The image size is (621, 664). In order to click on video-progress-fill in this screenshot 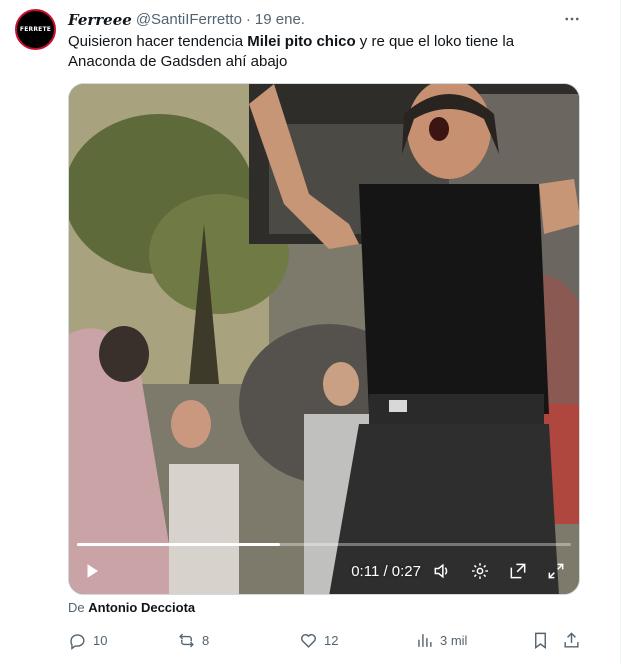, I will do `click(178, 544)`.